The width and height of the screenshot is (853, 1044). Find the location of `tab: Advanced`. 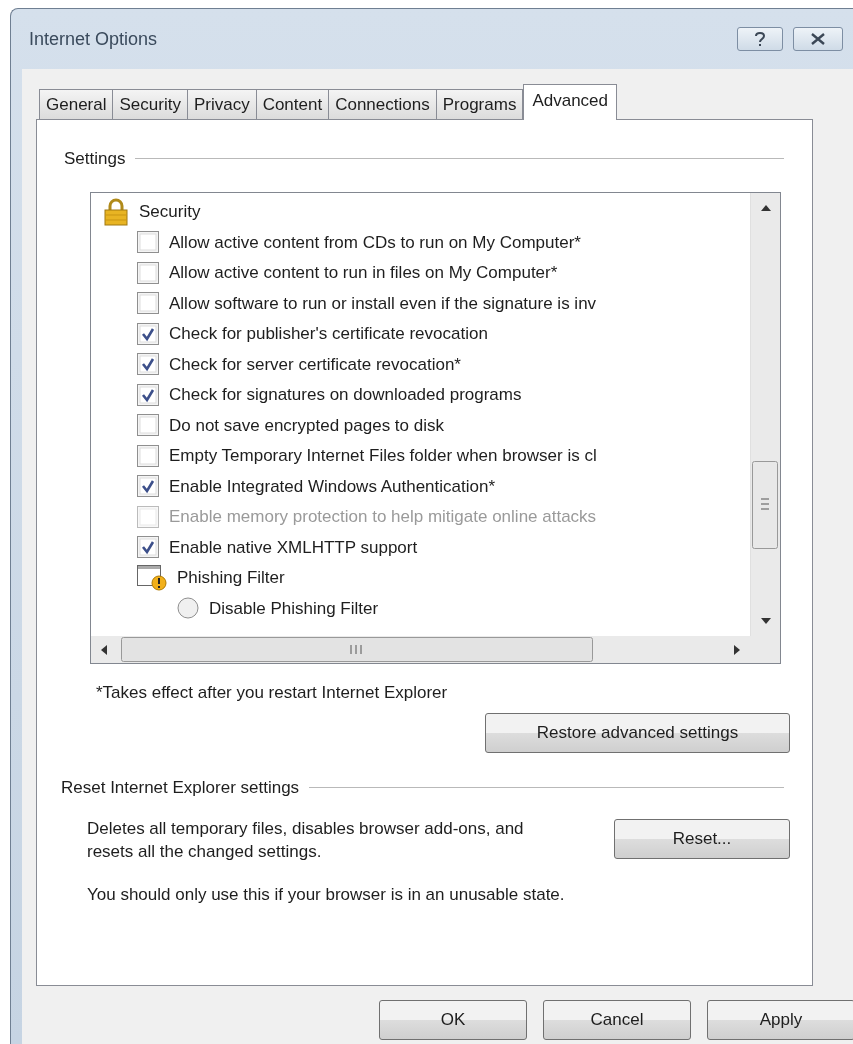

tab: Advanced is located at coordinates (570, 101).